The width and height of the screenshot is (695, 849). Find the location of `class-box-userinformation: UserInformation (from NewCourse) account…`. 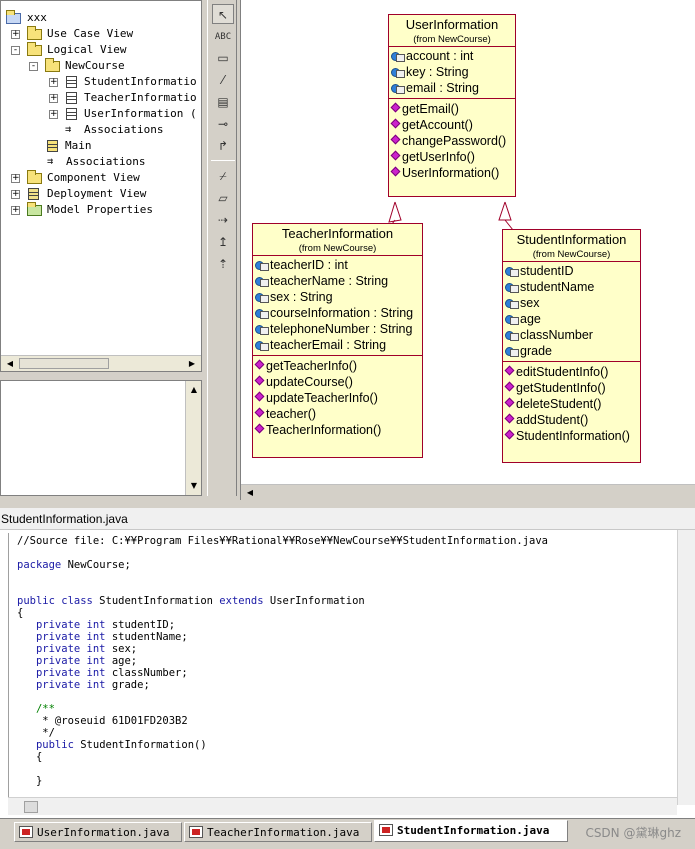

class-box-userinformation: UserInformation (from NewCourse) account… is located at coordinates (452, 105).